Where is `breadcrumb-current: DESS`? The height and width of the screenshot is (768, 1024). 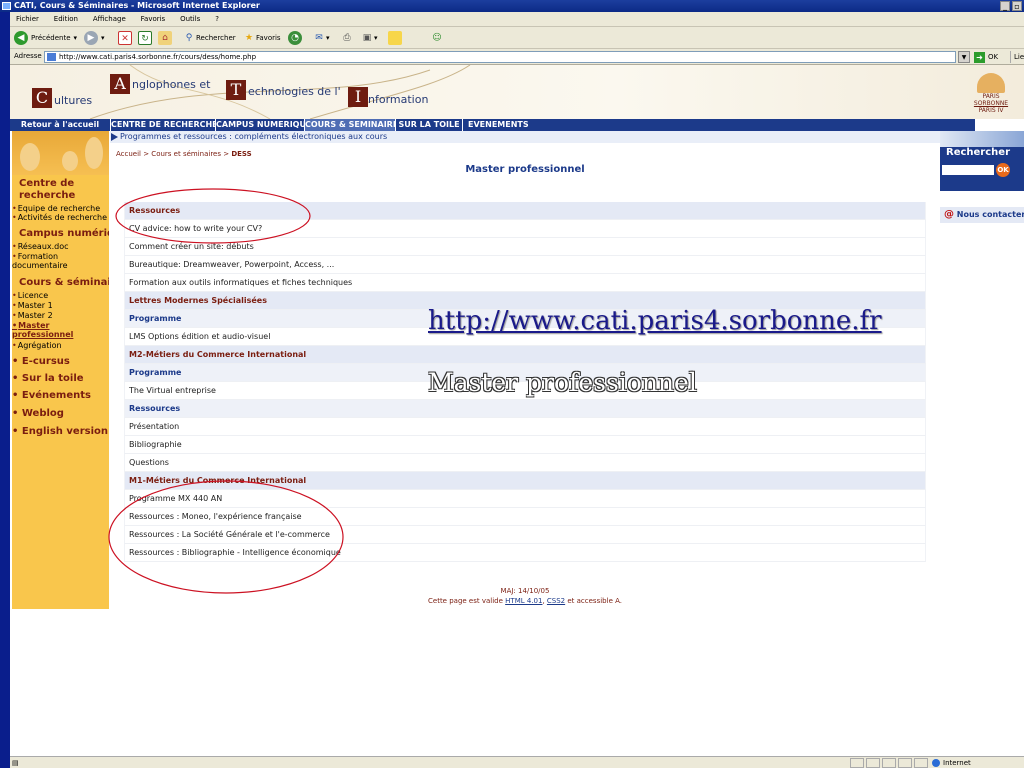
breadcrumb-current: DESS is located at coordinates (241, 154).